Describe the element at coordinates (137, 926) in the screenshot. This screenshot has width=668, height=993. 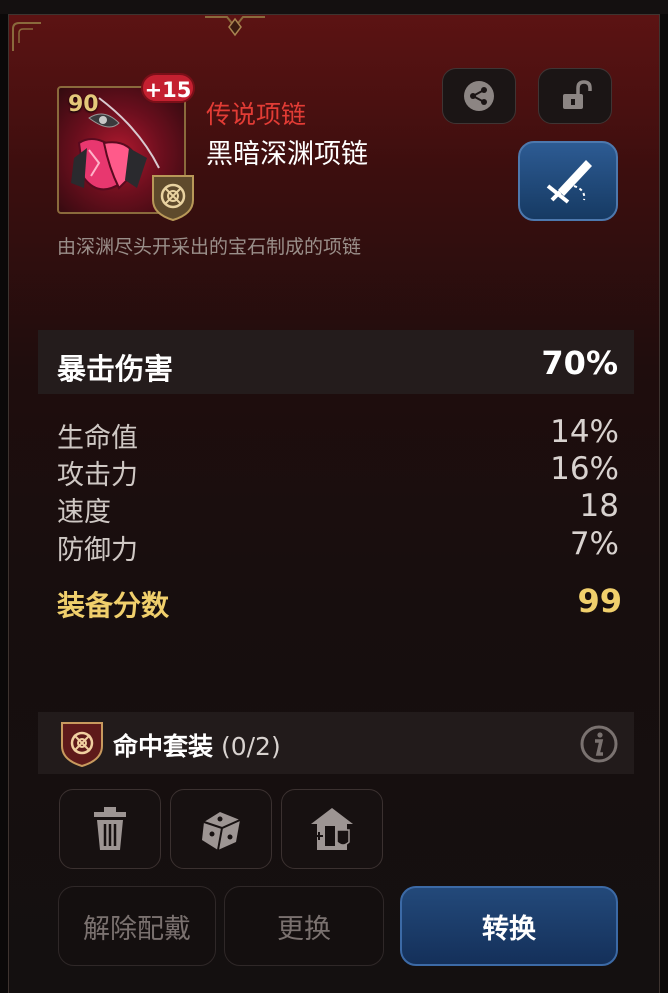
I see `unequip-button: 解除配戴` at that location.